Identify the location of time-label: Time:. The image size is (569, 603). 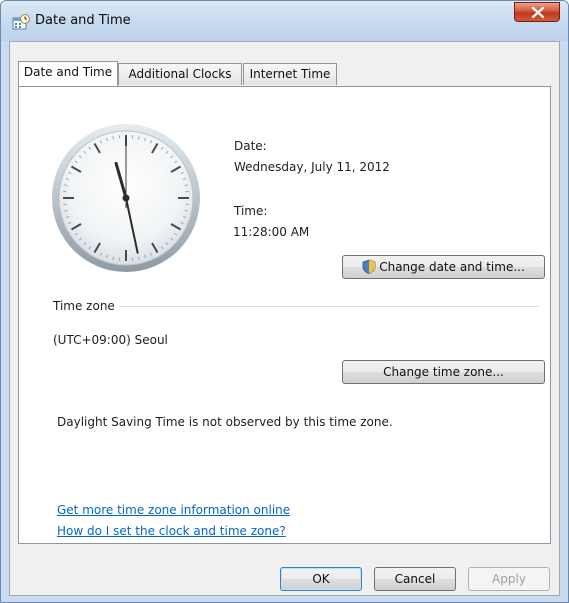
(251, 211).